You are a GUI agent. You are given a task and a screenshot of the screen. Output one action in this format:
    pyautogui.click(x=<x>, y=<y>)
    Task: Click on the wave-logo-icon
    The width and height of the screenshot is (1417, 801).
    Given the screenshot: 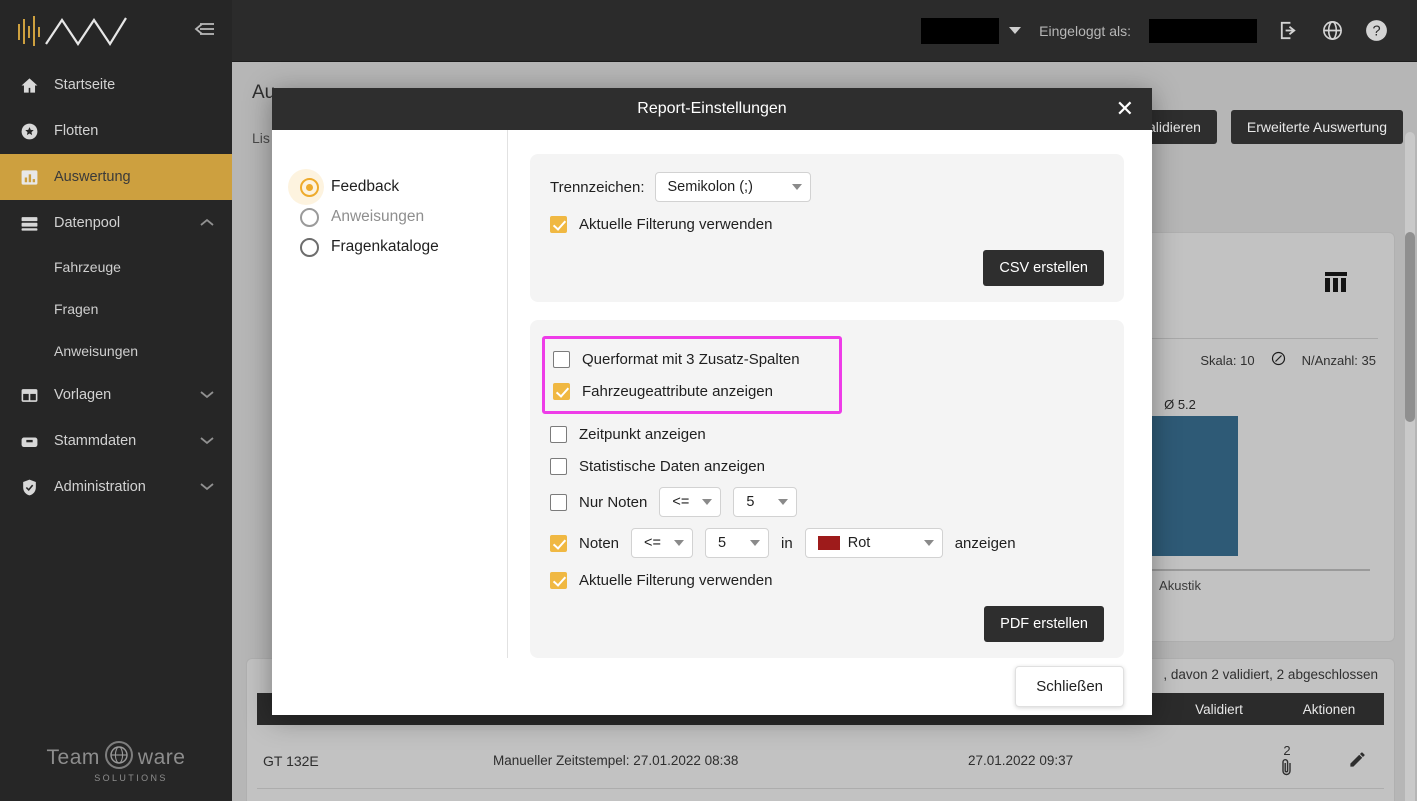 What is the action you would take?
    pyautogui.click(x=72, y=31)
    